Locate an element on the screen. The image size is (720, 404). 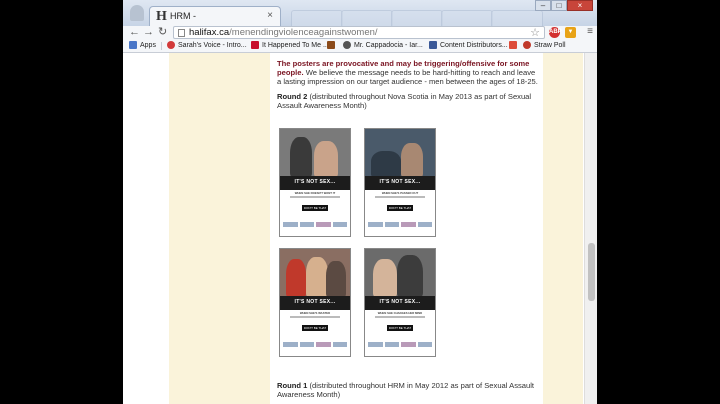
right-side-panel is located at coordinates (563, 228).